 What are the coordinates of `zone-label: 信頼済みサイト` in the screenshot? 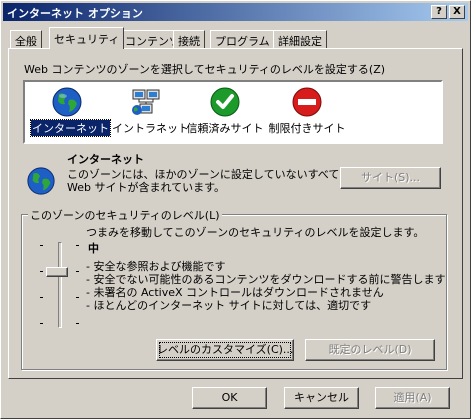 It's located at (225, 128).